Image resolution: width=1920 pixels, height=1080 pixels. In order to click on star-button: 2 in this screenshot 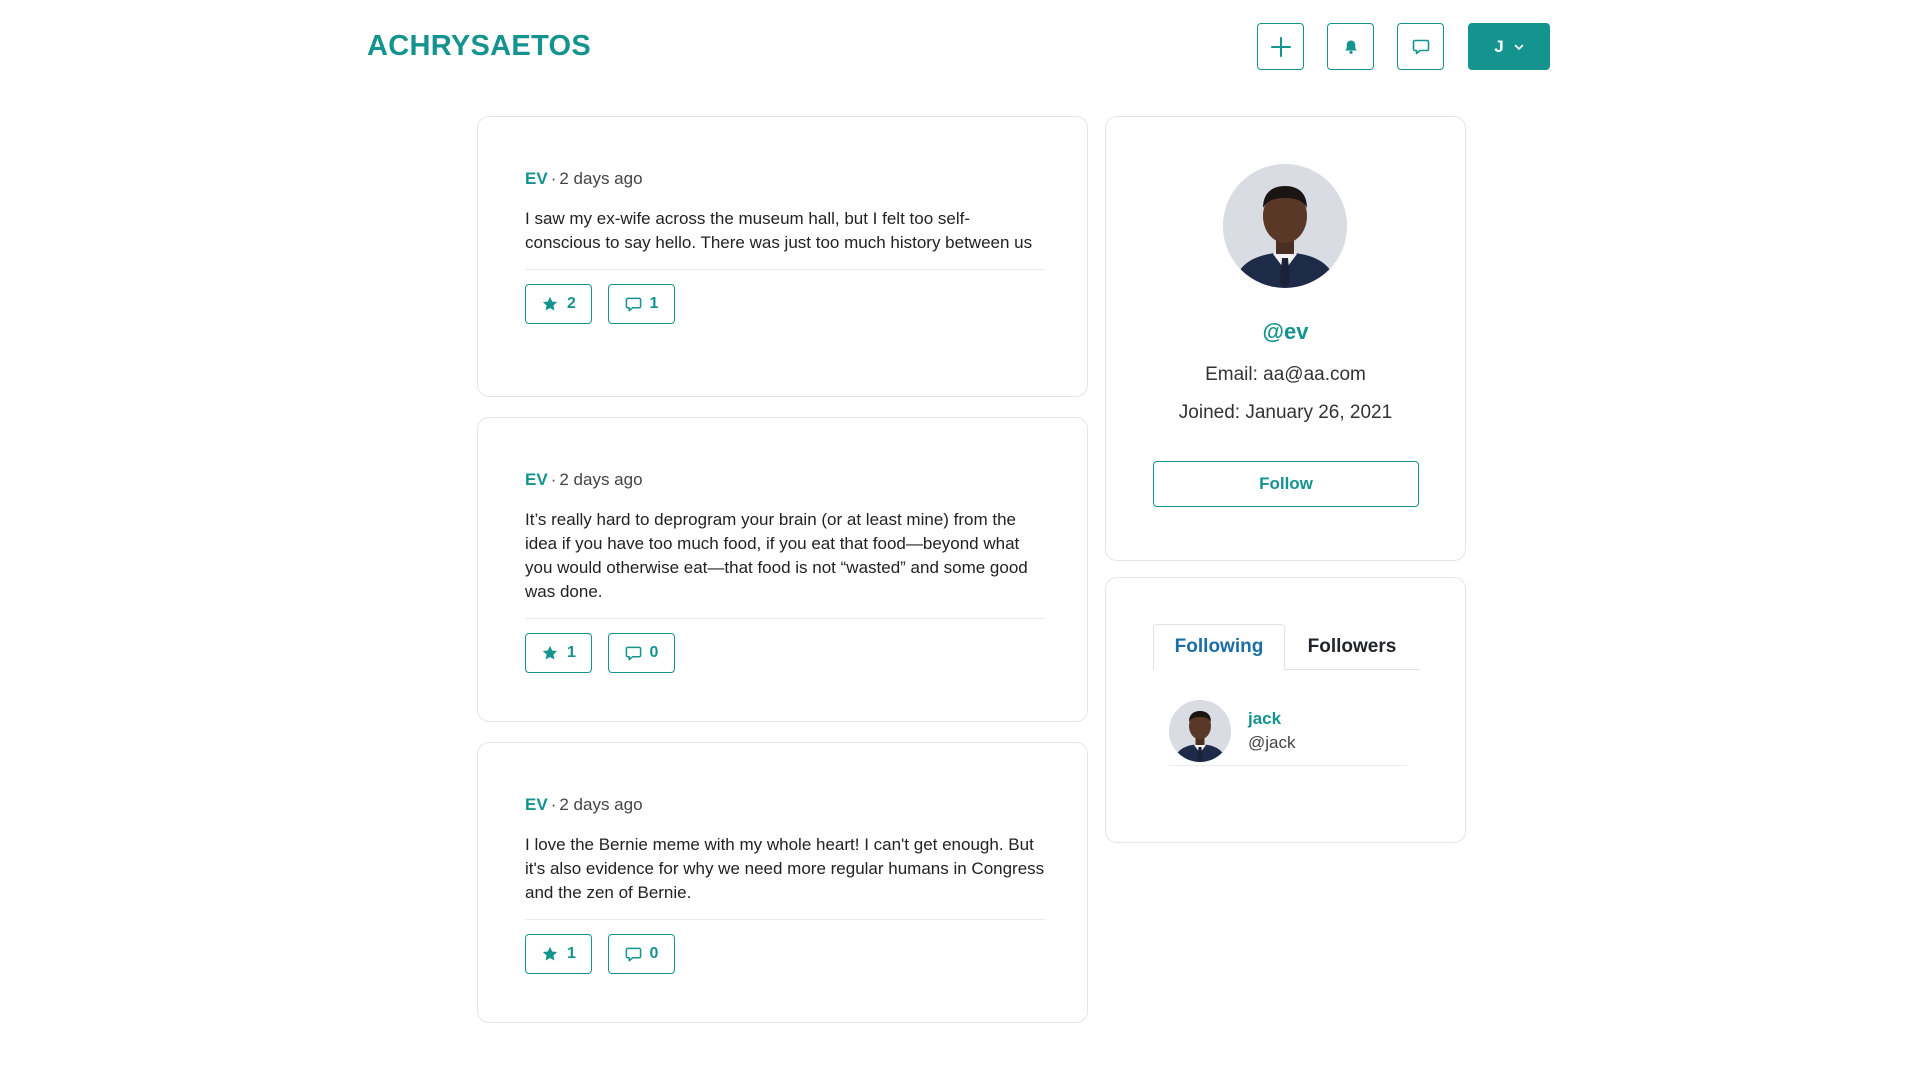, I will do `click(558, 304)`.